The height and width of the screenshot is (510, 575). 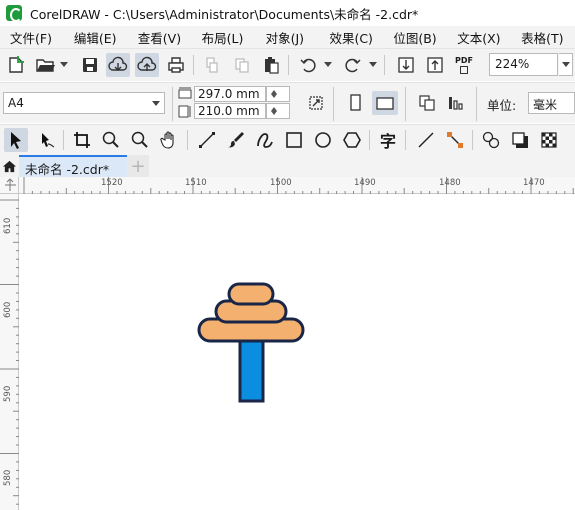 What do you see at coordinates (427, 103) in the screenshot?
I see `all-pages-icon` at bounding box center [427, 103].